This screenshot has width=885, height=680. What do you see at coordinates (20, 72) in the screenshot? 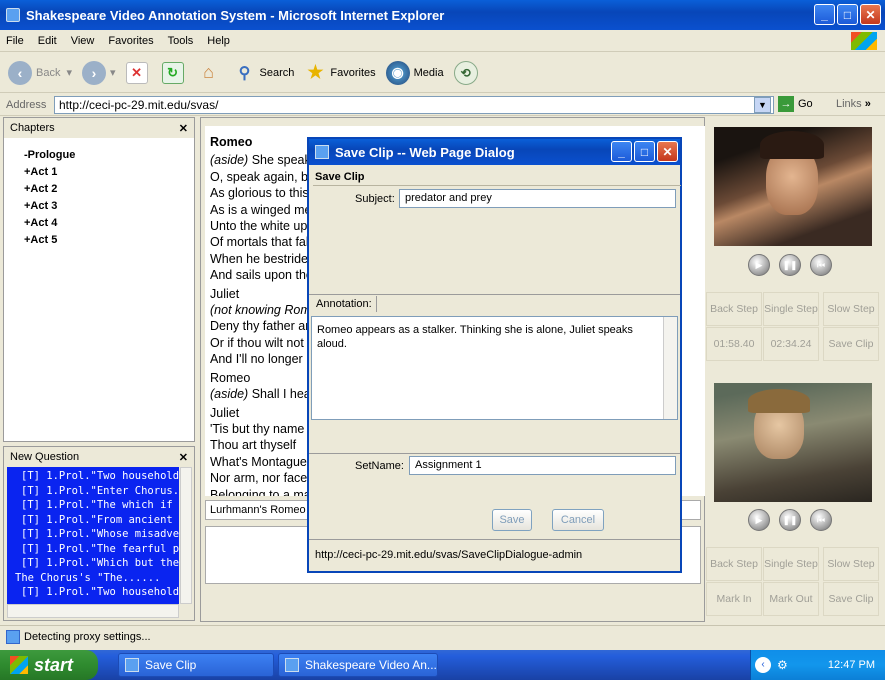
I see `back-arrow-icon: ‹` at bounding box center [20, 72].